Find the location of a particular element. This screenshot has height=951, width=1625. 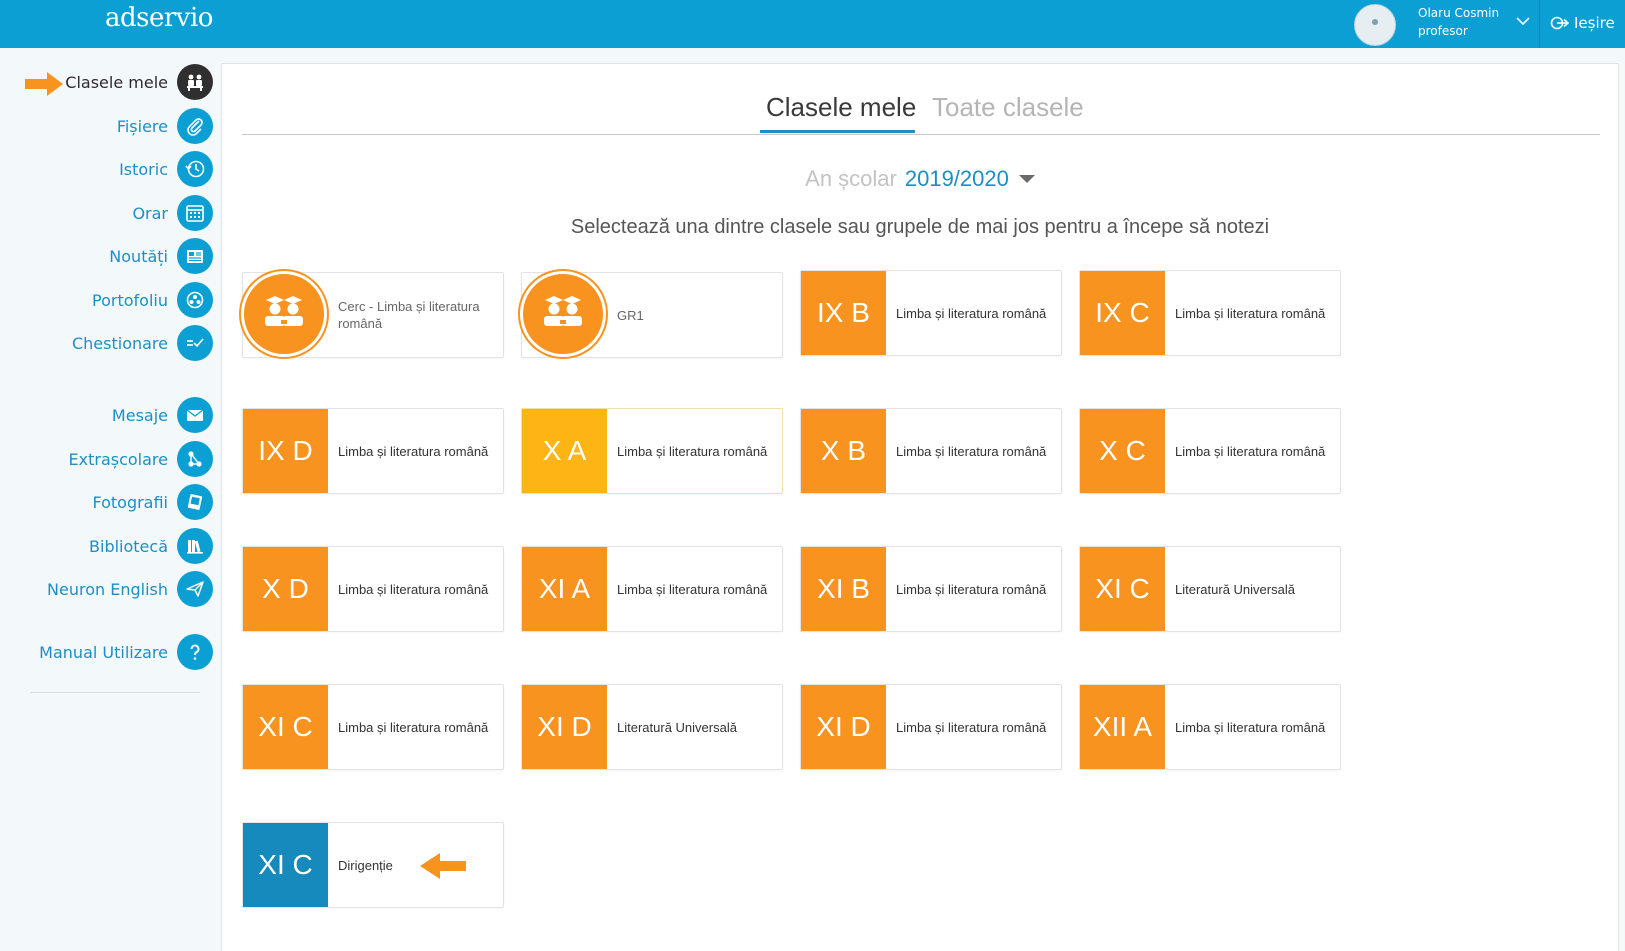

sidebar-item-neuron-english: Neuron English is located at coordinates (130, 589).